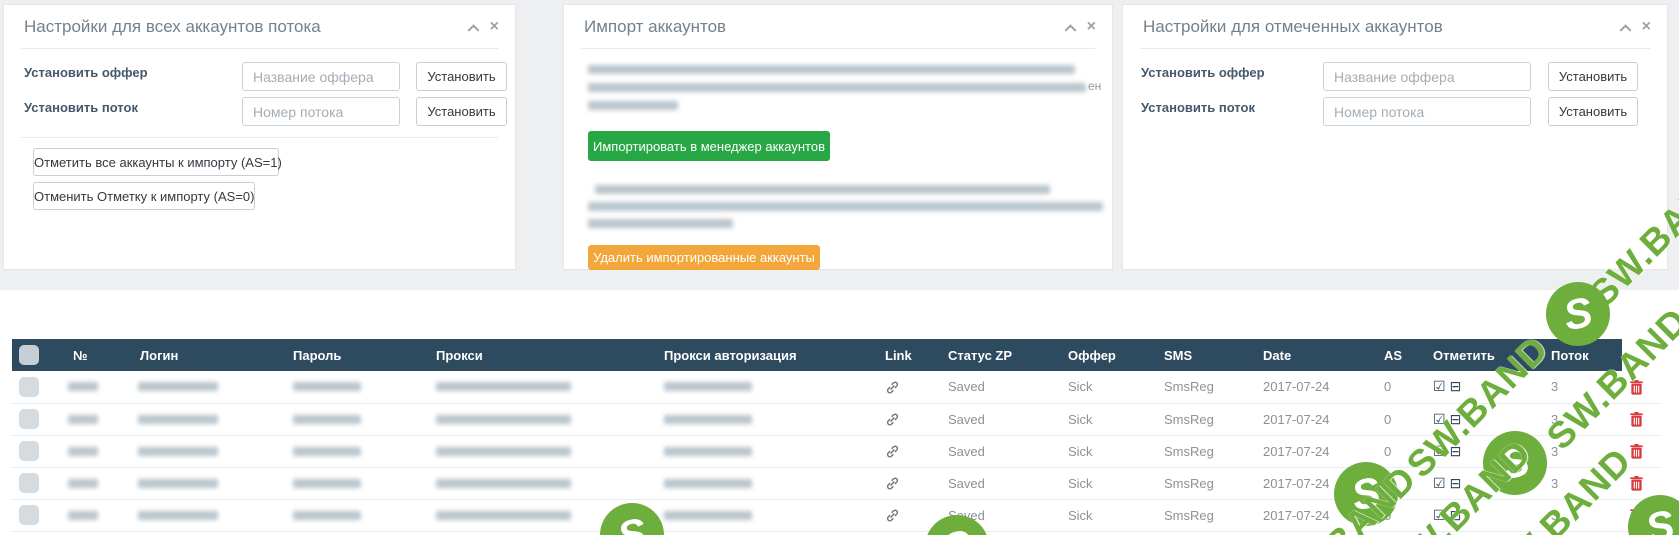  Describe the element at coordinates (1400, 515) in the screenshot. I see `as-value: 0` at that location.